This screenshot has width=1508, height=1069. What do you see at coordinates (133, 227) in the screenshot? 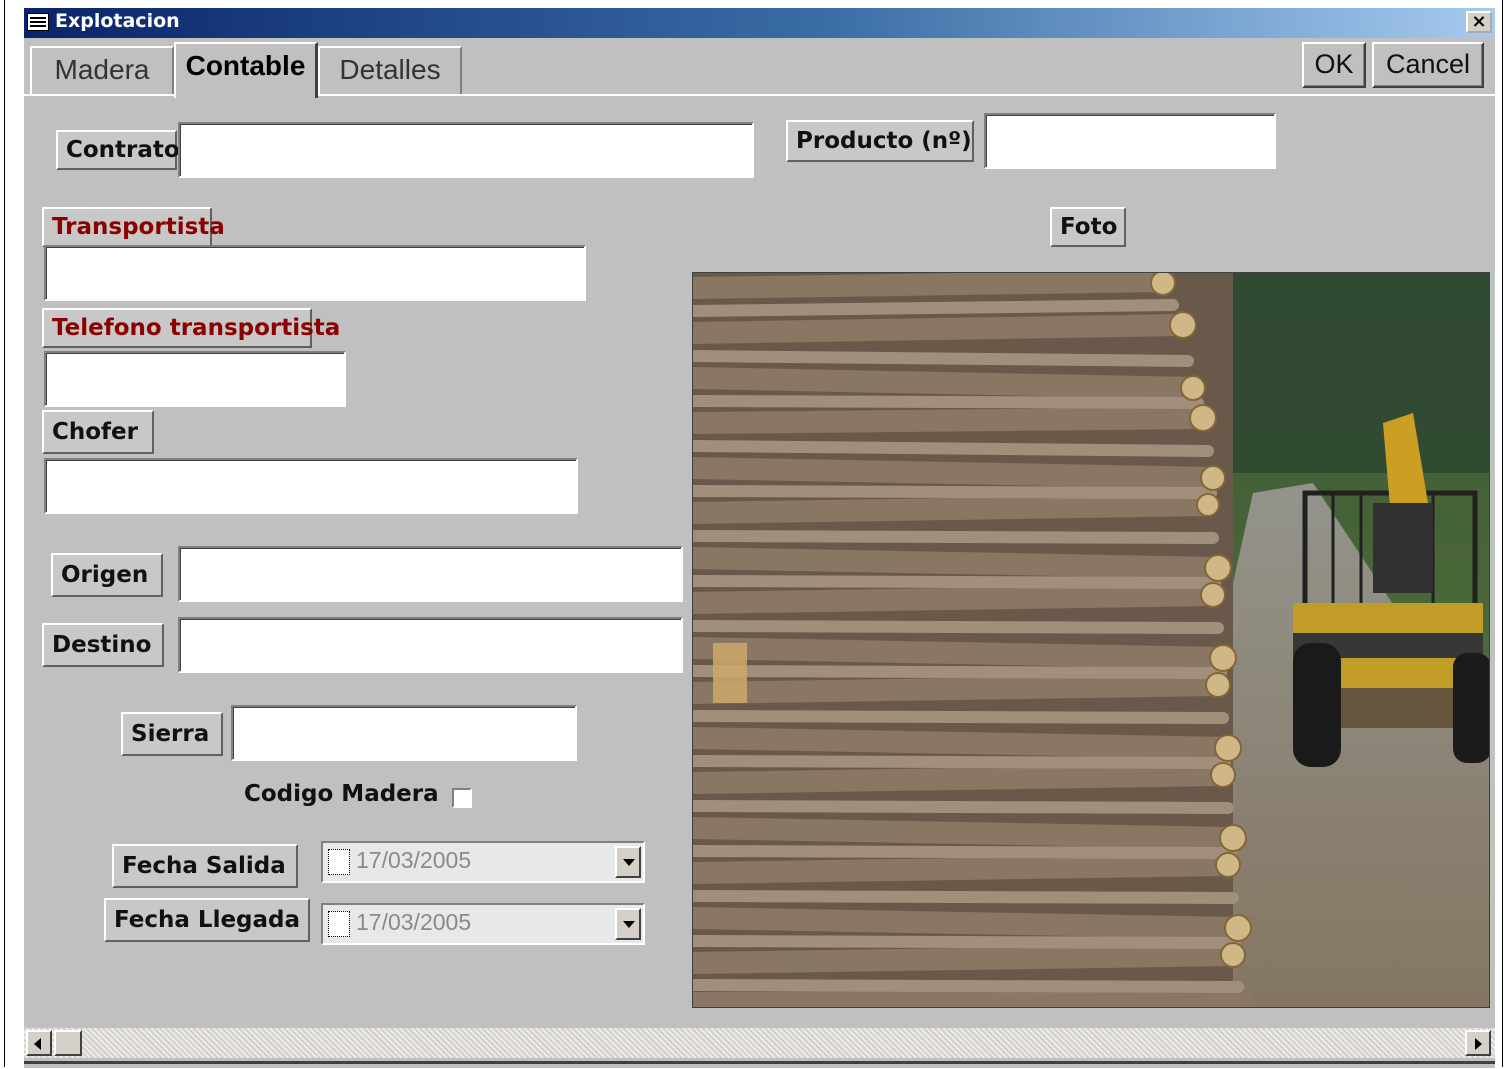
I see `transportista-label: Transportista` at bounding box center [133, 227].